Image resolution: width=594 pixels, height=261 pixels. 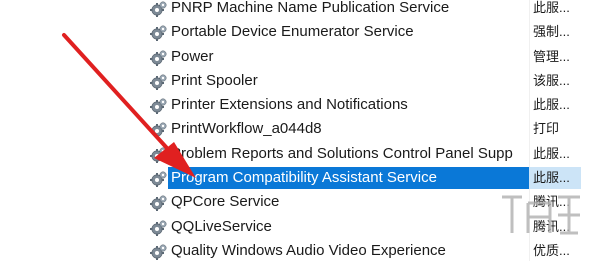 What do you see at coordinates (246, 129) in the screenshot?
I see `service-name: PrintWorkflow_a044d8` at bounding box center [246, 129].